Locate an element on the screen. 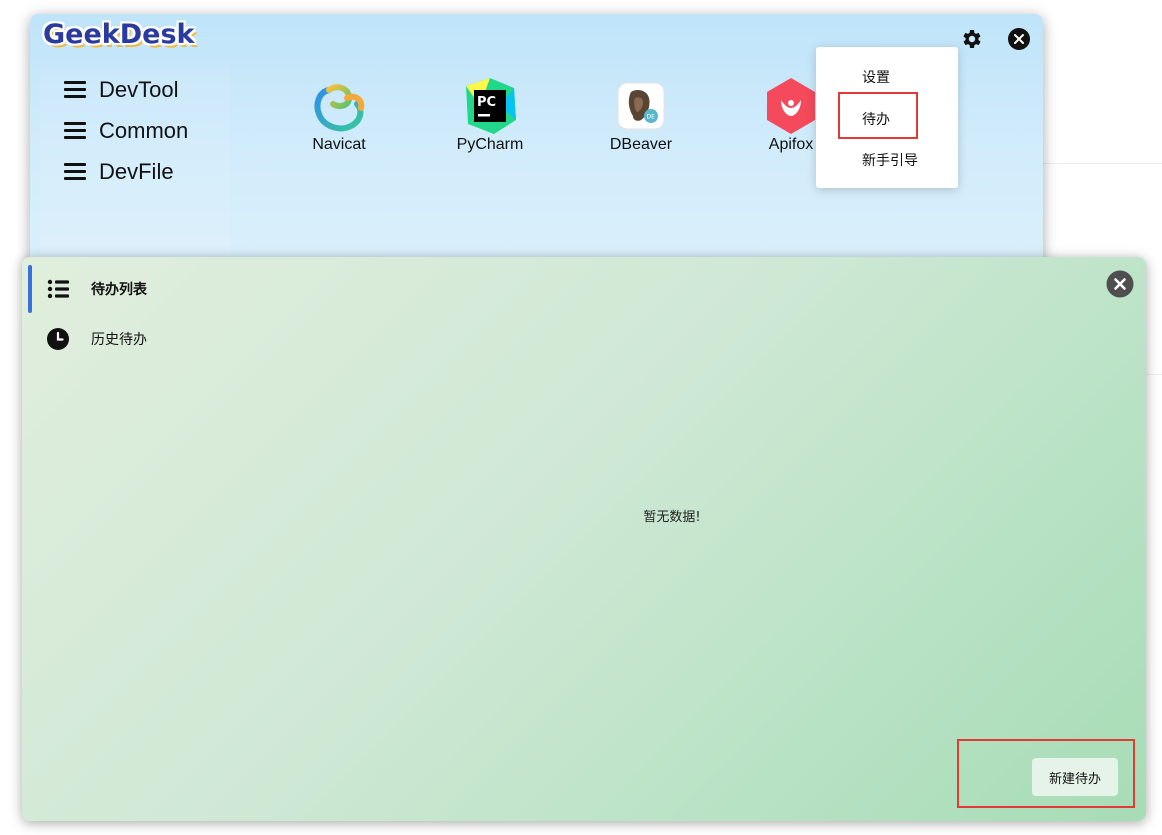 This screenshot has height=835, width=1162. app-dbeaver: DE DBeaver is located at coordinates (641, 115).